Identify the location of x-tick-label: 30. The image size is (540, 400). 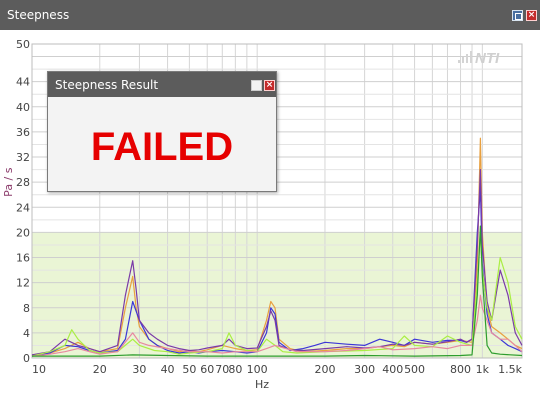
(139, 369).